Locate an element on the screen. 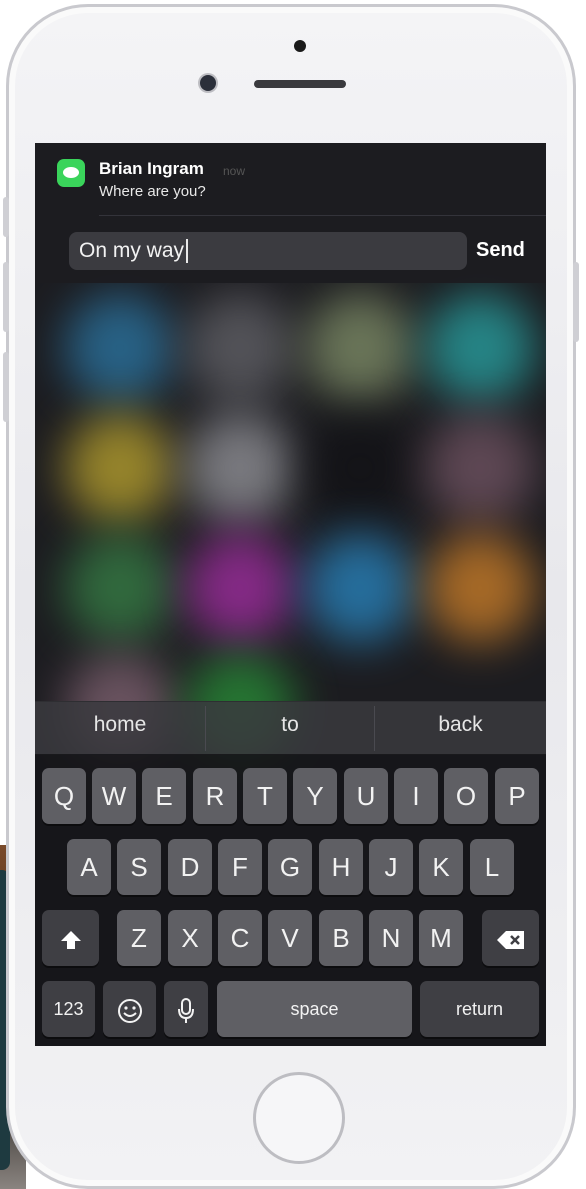 Image resolution: width=586 pixels, height=1189 pixels. numbers-key: 123 is located at coordinates (68, 1009).